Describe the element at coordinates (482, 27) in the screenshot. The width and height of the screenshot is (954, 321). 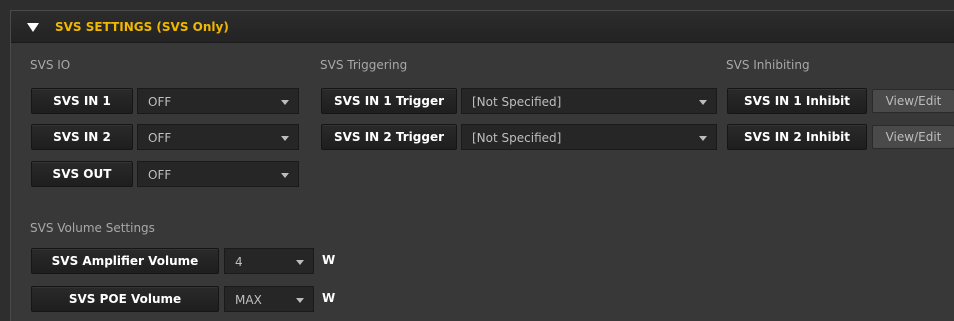
I see `section-header: SVS SETTINGS (SVS Only)` at that location.